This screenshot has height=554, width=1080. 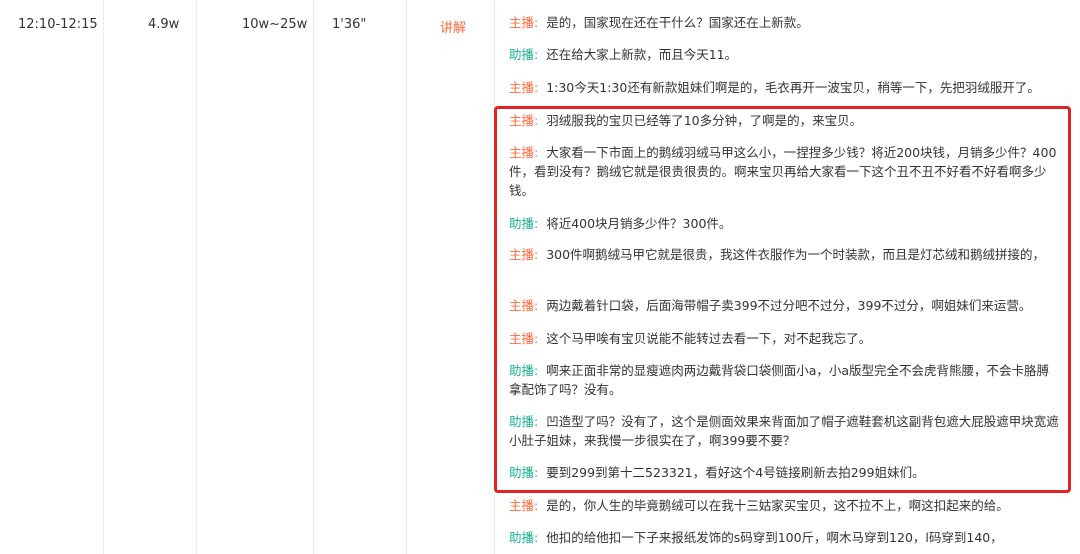 I want to click on transcript-line: 助播: 还在给大家上新款，而且今天11。, so click(x=623, y=54).